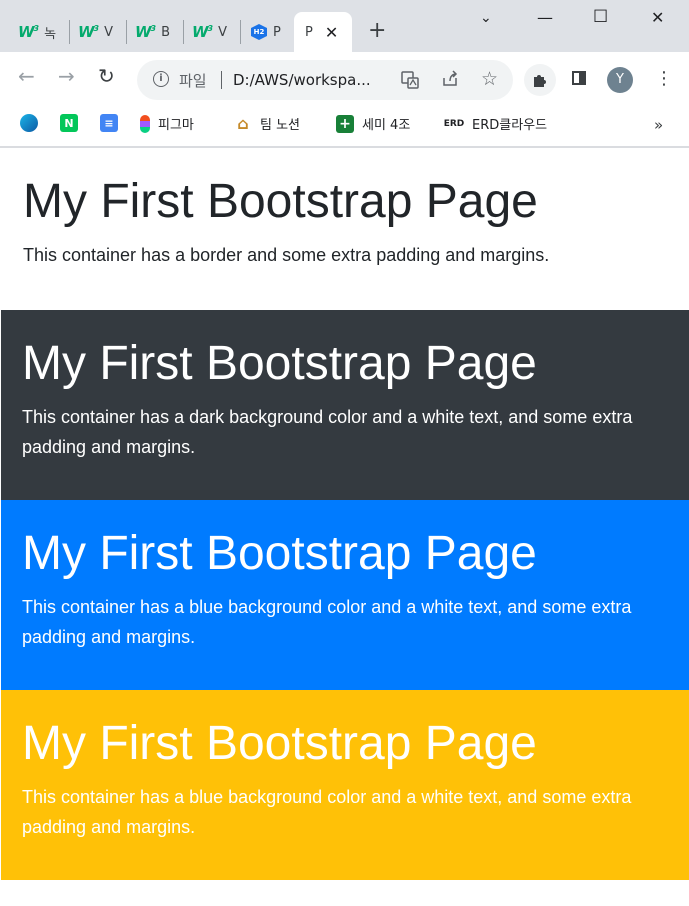 This screenshot has width=689, height=906. I want to click on bookmark-item: ≡, so click(109, 123).